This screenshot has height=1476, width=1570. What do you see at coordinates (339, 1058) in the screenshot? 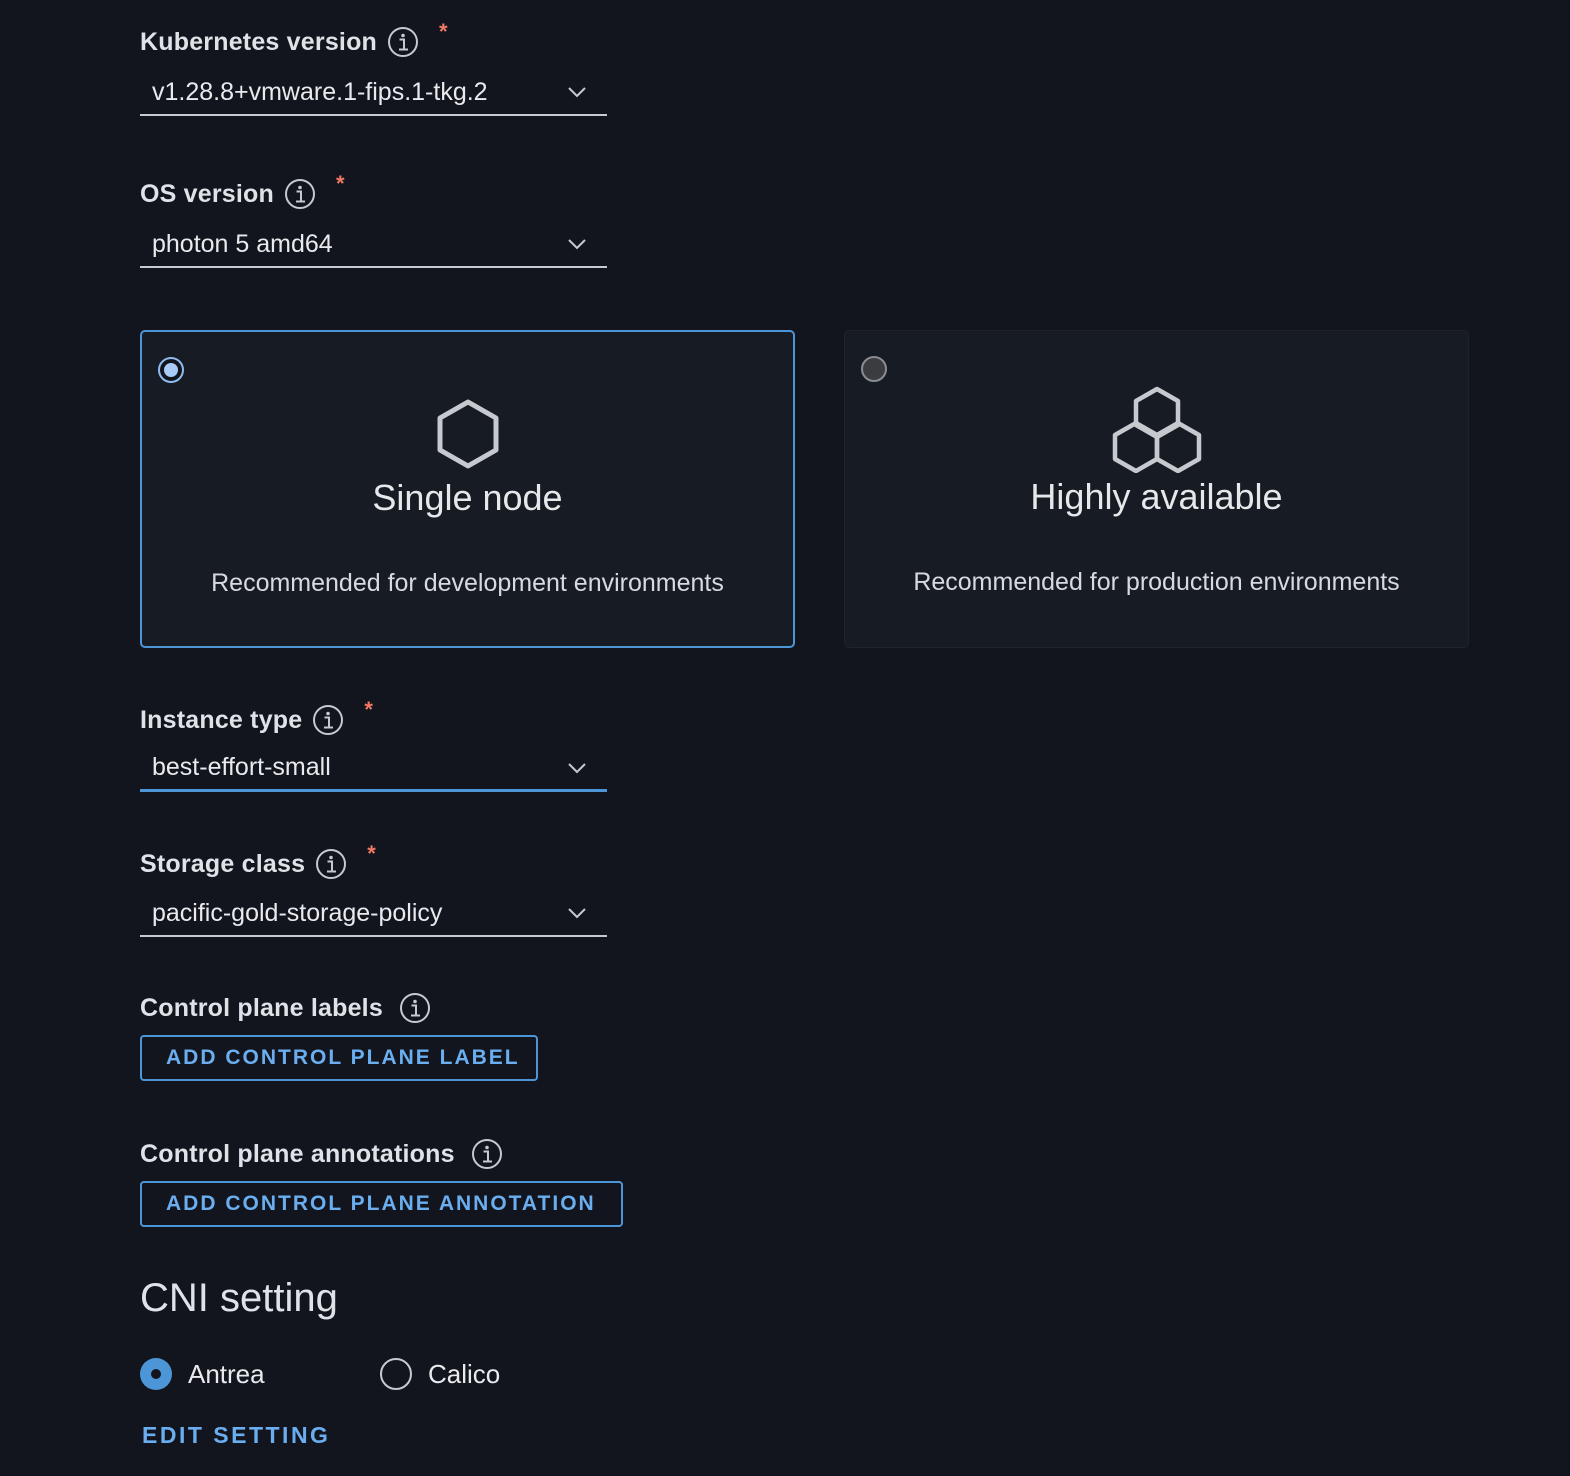
I see `add-control-plane-label-button: ADD CONTROL PLANE LABEL` at bounding box center [339, 1058].